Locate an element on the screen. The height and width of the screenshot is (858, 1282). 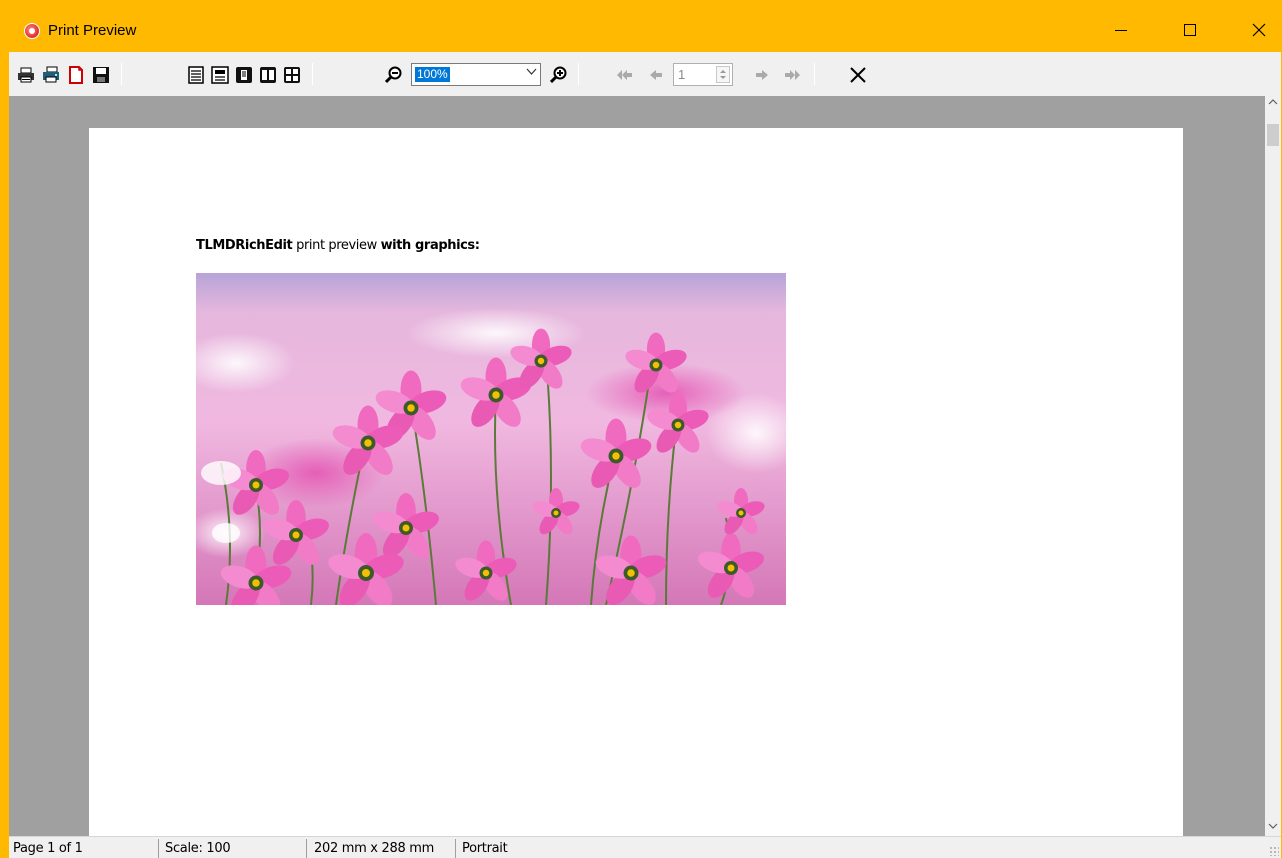
minimize-button is located at coordinates (1121, 30).